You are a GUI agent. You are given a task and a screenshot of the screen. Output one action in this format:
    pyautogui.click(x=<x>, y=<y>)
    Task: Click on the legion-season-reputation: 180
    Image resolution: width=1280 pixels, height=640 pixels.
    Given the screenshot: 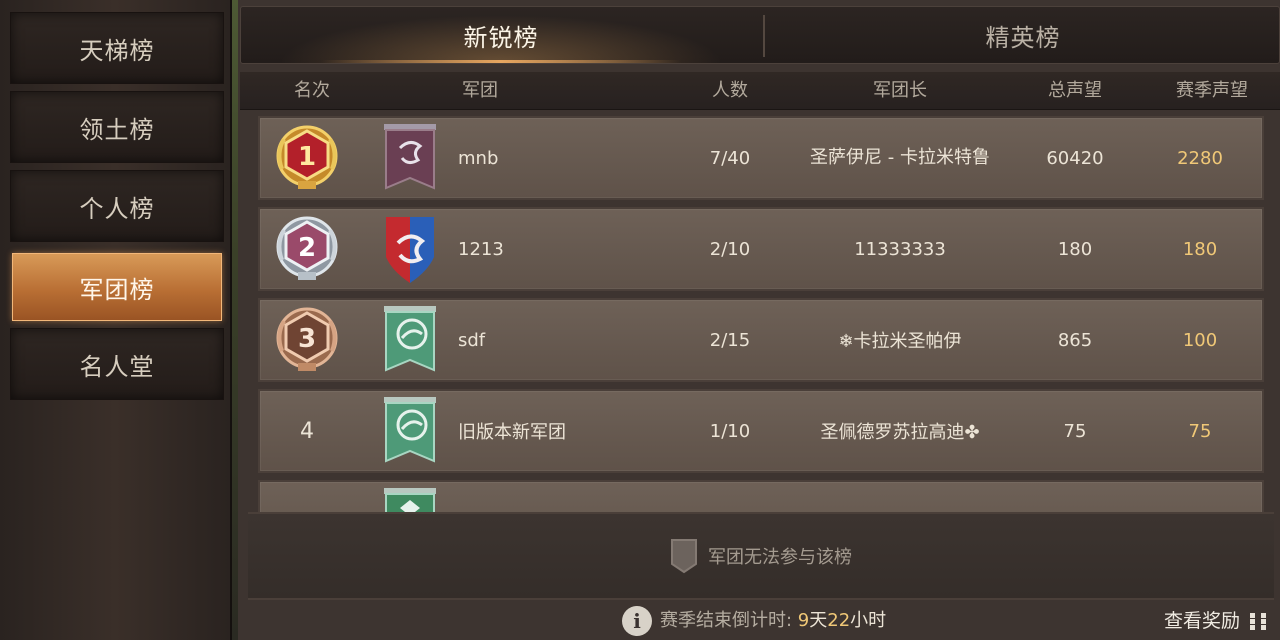 What is the action you would take?
    pyautogui.click(x=1200, y=249)
    